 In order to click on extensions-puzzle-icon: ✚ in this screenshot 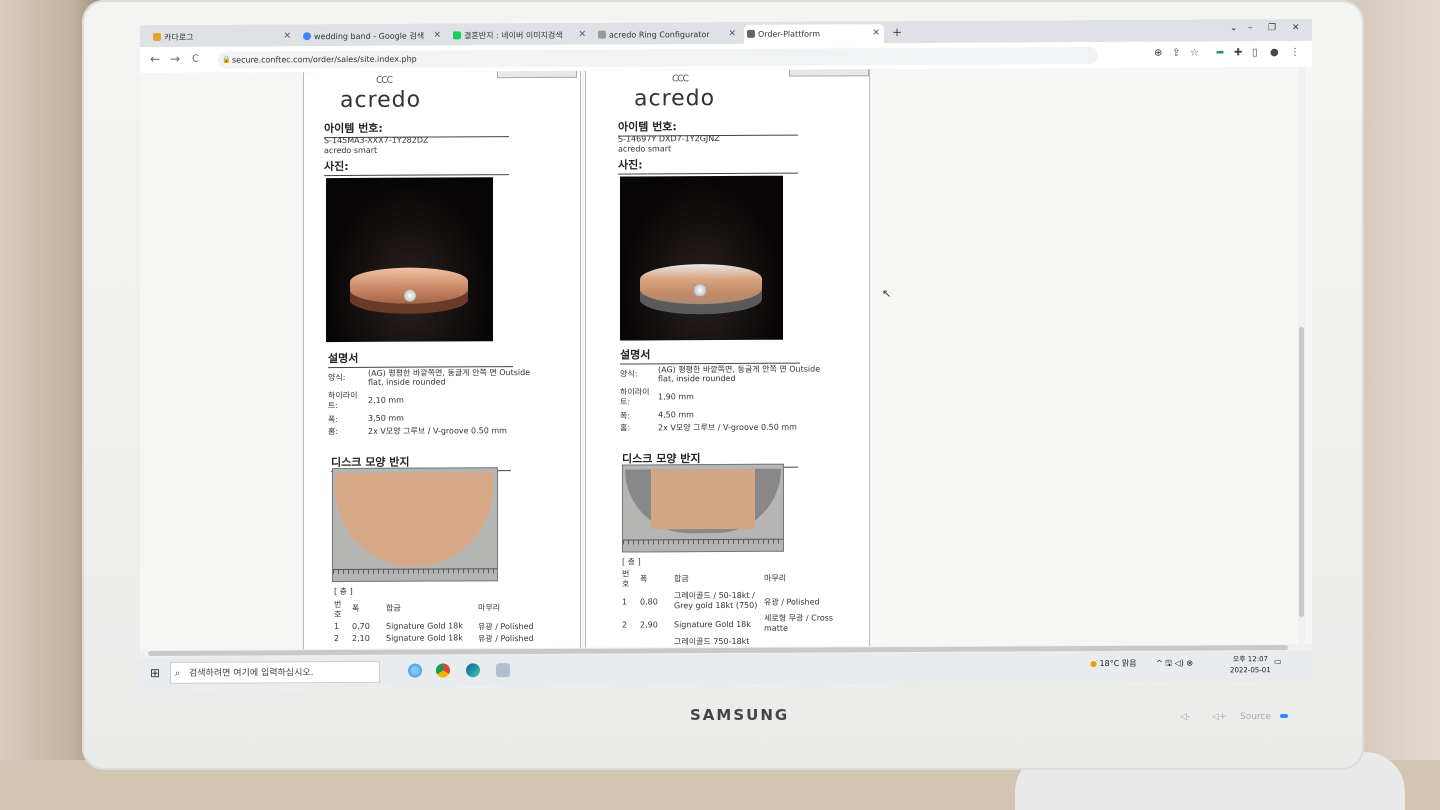, I will do `click(1238, 52)`.